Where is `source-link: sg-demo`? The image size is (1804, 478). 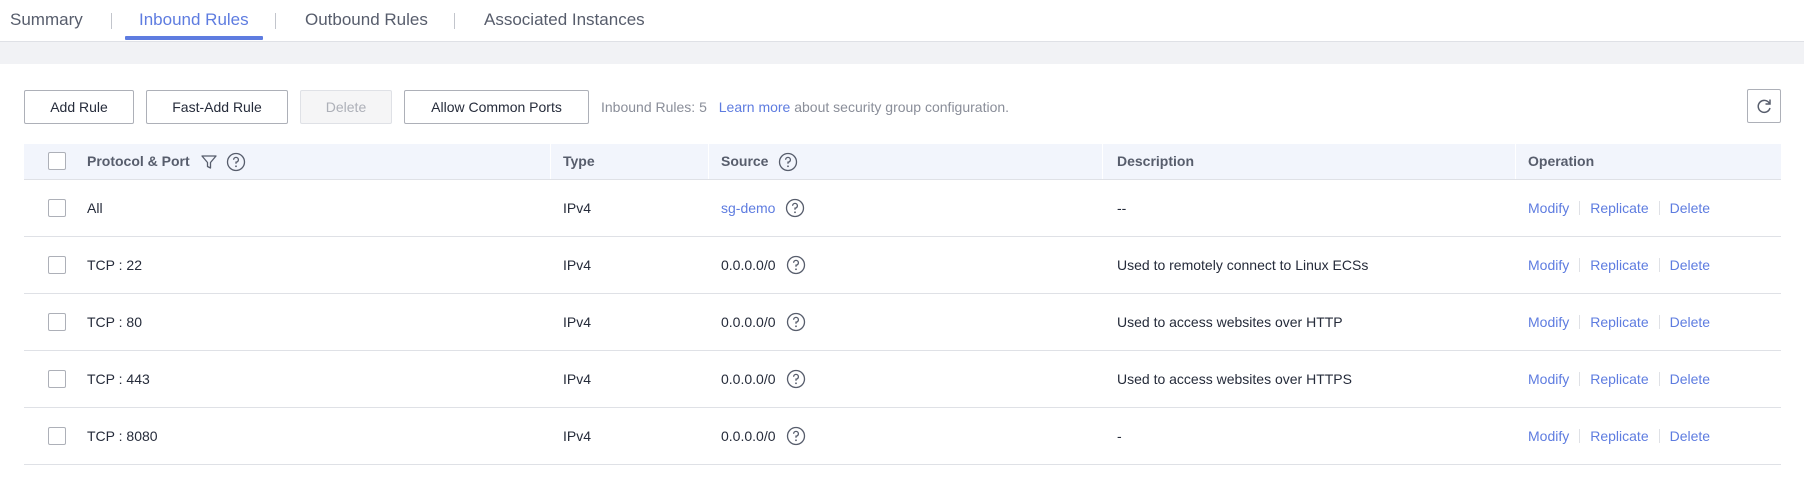
source-link: sg-demo is located at coordinates (748, 208).